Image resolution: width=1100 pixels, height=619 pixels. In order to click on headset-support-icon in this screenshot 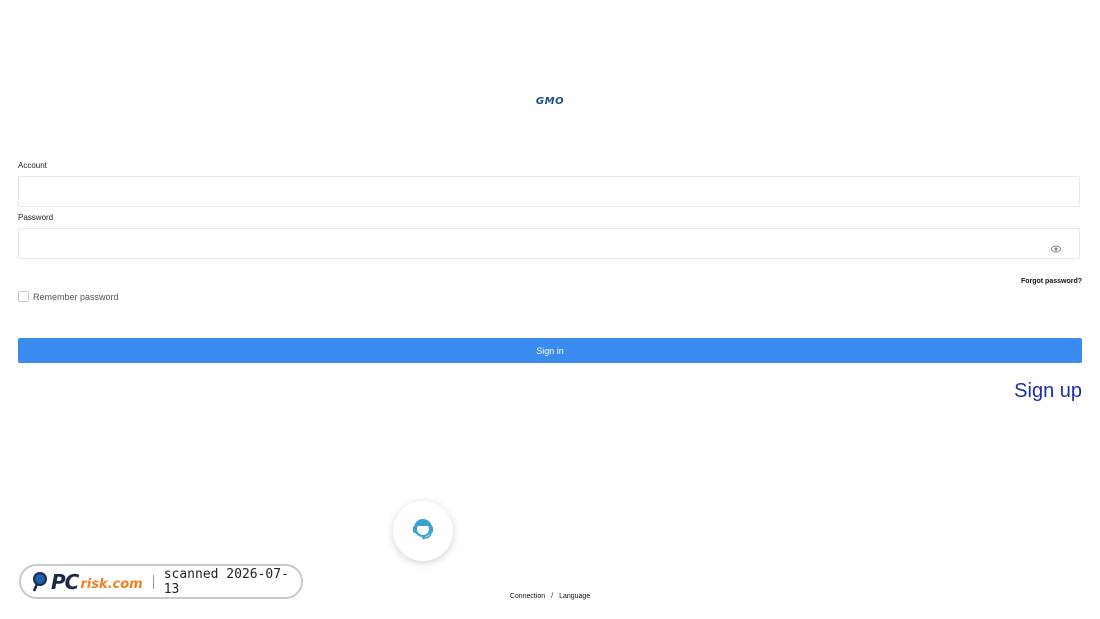, I will do `click(423, 531)`.